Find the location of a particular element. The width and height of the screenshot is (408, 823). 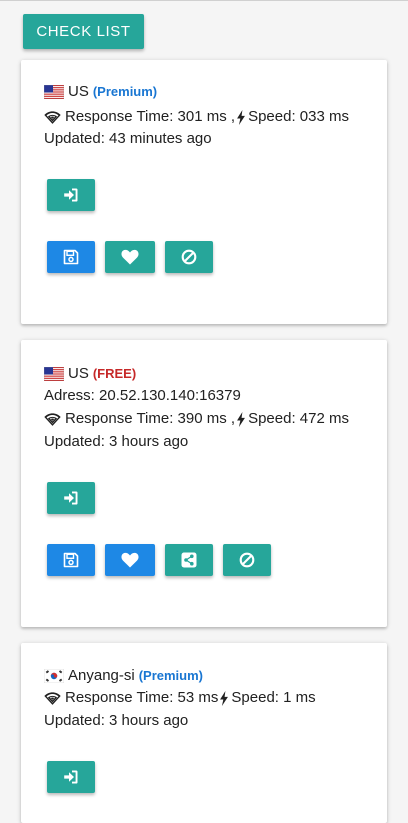

address-label: Adress: 20.52.130.140:16379 is located at coordinates (142, 395).